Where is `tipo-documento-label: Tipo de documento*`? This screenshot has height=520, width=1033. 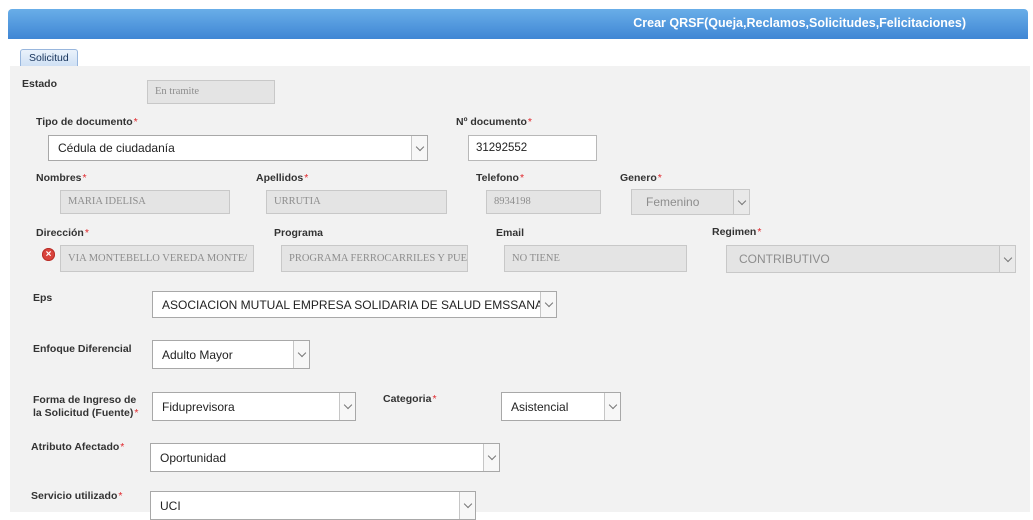 tipo-documento-label: Tipo de documento* is located at coordinates (87, 122).